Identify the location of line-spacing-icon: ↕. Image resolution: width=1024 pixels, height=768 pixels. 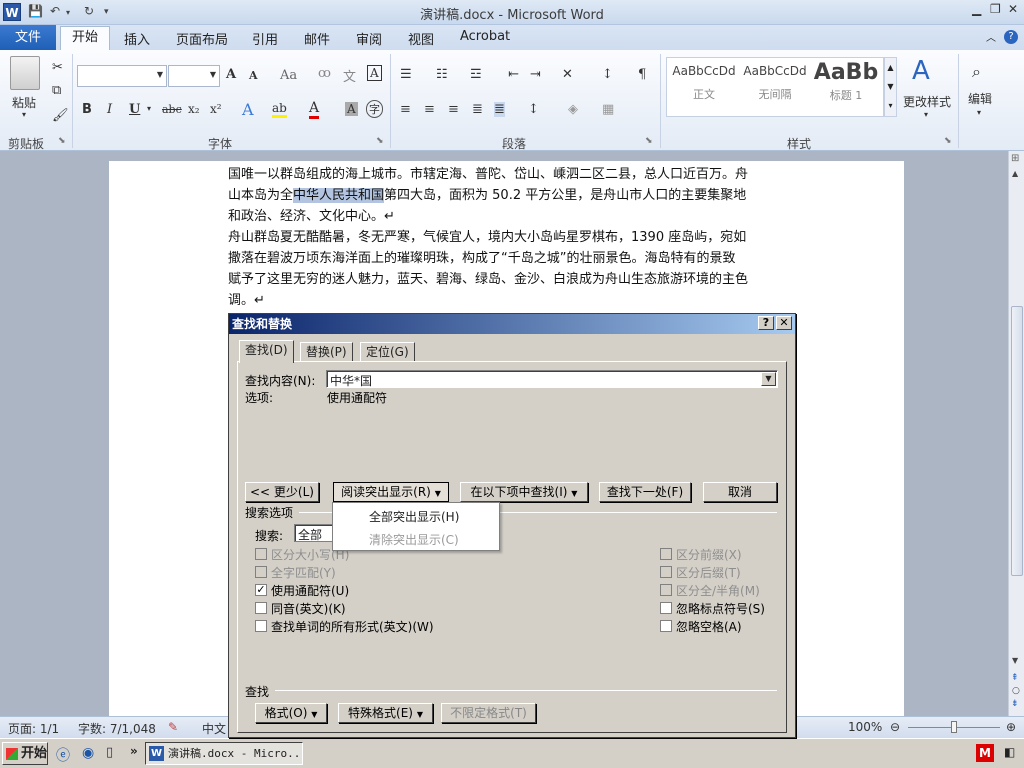
(533, 109).